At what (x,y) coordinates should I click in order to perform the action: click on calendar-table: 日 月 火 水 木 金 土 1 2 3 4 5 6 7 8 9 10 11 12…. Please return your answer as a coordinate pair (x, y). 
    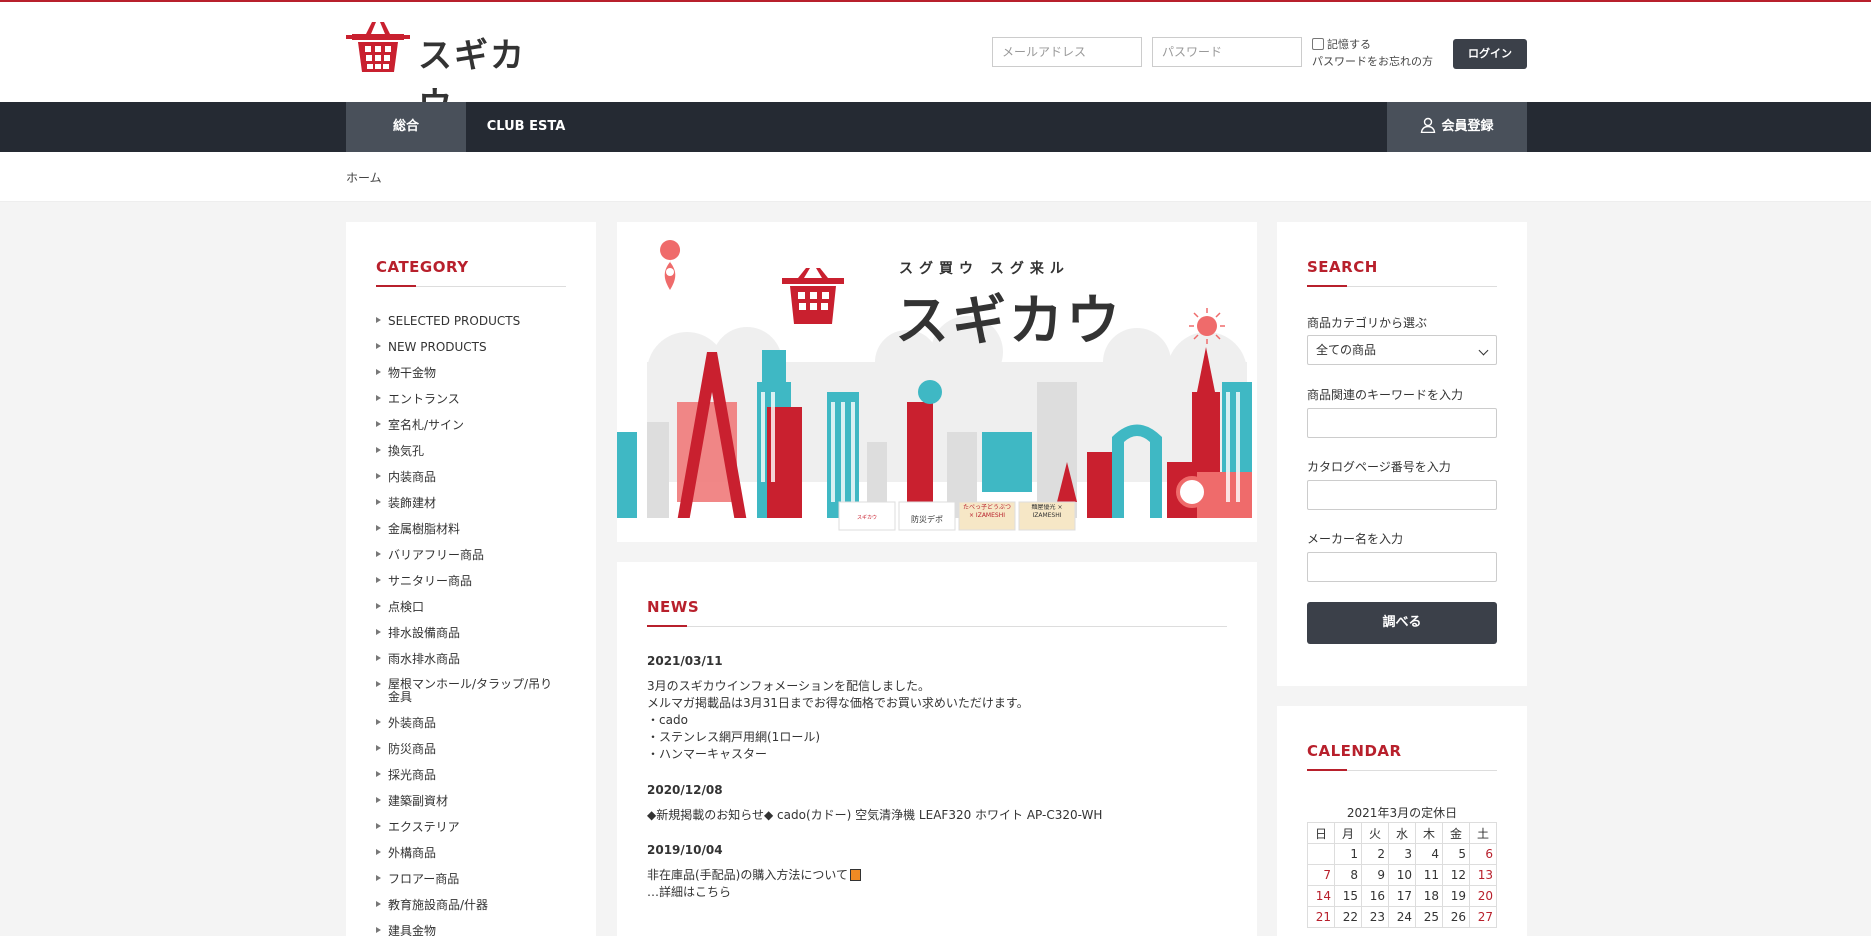
    Looking at the image, I should click on (1402, 875).